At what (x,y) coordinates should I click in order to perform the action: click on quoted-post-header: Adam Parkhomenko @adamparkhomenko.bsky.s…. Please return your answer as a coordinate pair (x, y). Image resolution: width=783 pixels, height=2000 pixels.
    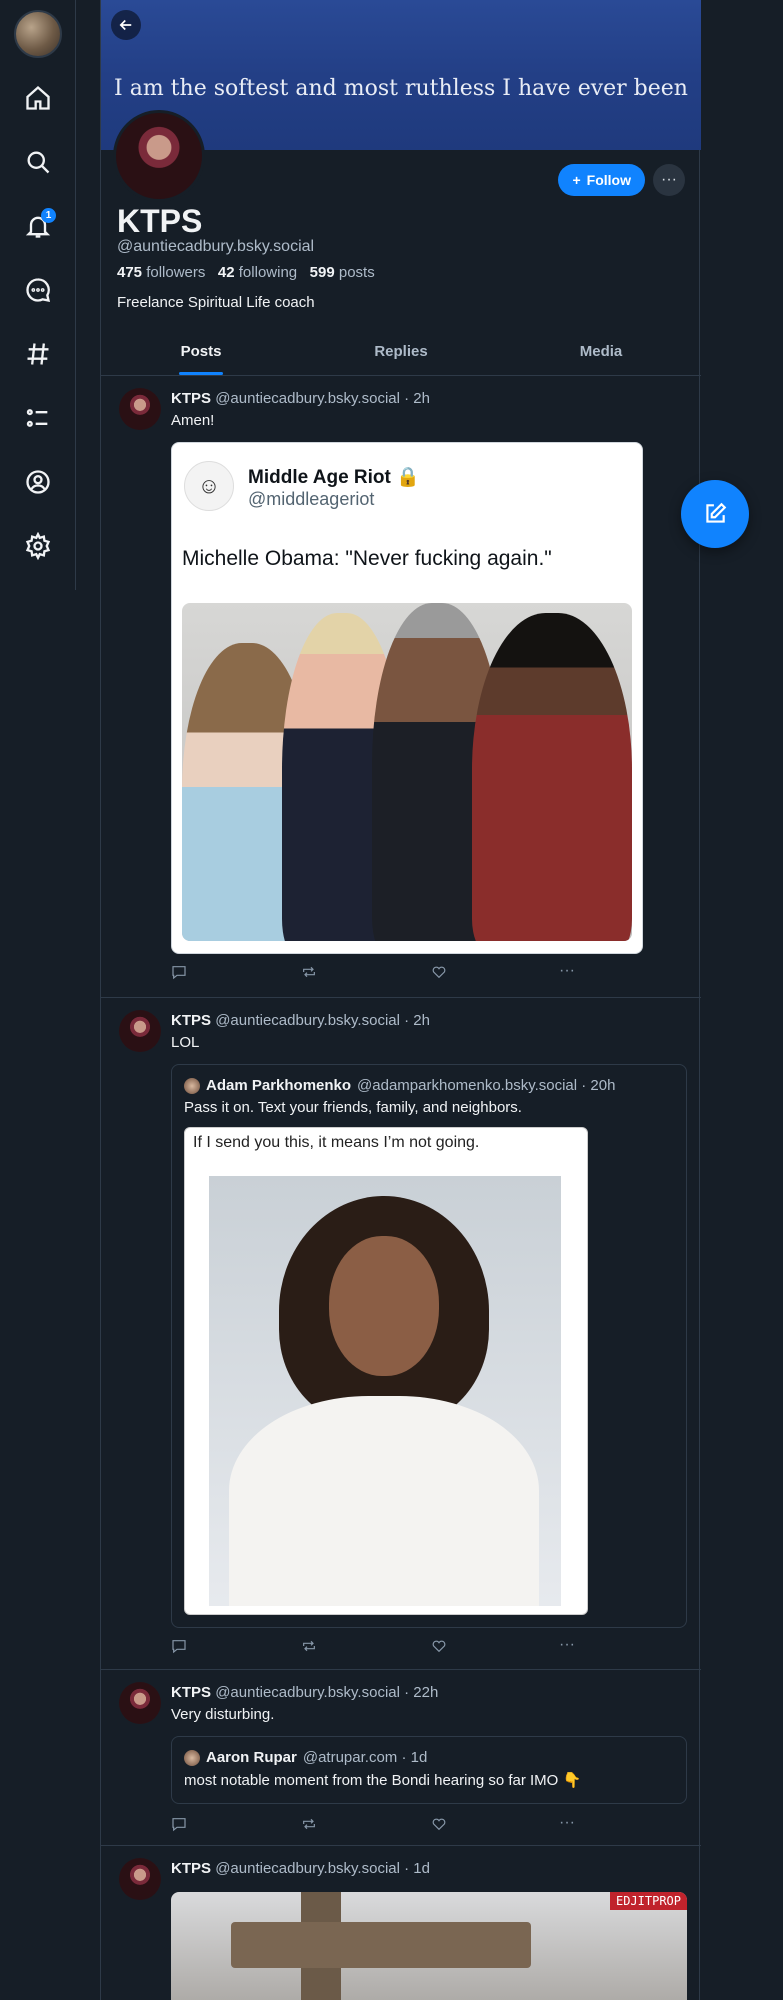
    Looking at the image, I should click on (399, 1085).